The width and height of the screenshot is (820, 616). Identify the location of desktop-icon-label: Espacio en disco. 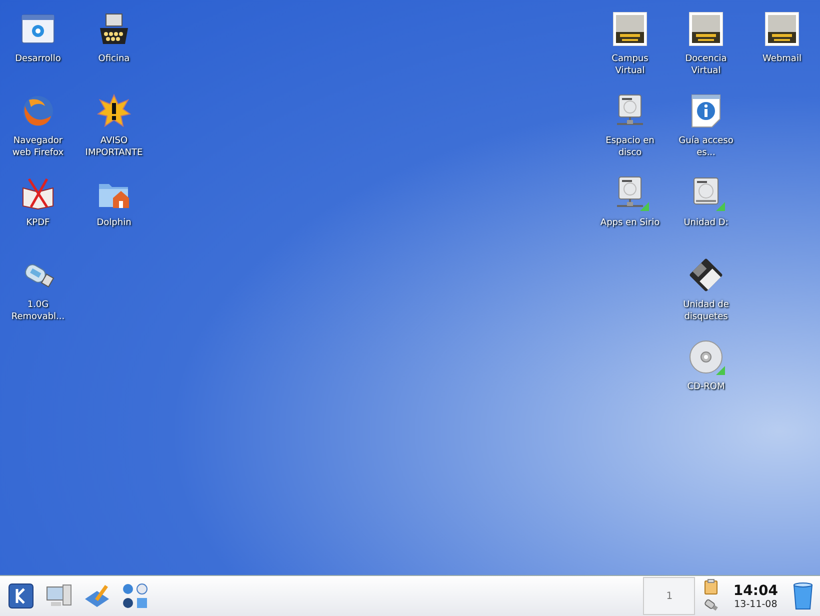
(630, 147).